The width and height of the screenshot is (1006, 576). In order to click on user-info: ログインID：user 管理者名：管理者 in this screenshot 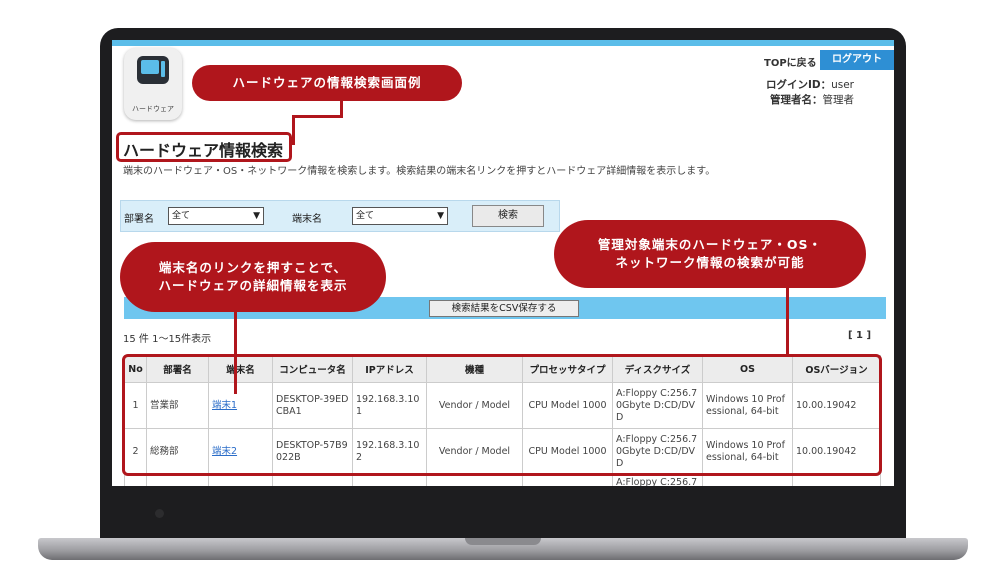, I will do `click(810, 93)`.